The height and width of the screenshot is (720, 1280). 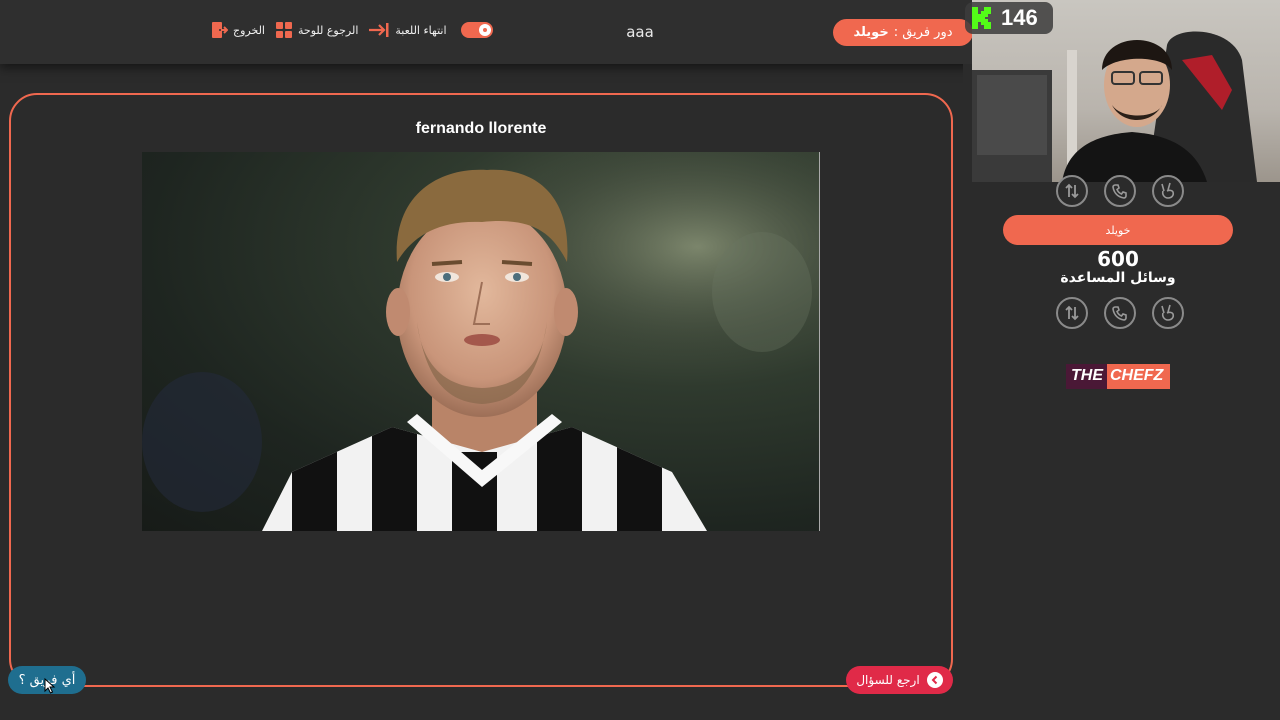 What do you see at coordinates (1118, 278) in the screenshot?
I see `help-tools-label: وسائل المساعدة` at bounding box center [1118, 278].